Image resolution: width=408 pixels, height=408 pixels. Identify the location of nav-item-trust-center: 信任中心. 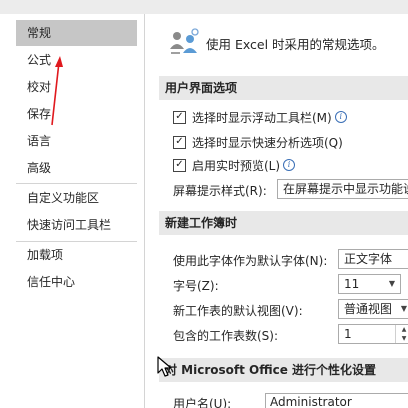
(76, 282).